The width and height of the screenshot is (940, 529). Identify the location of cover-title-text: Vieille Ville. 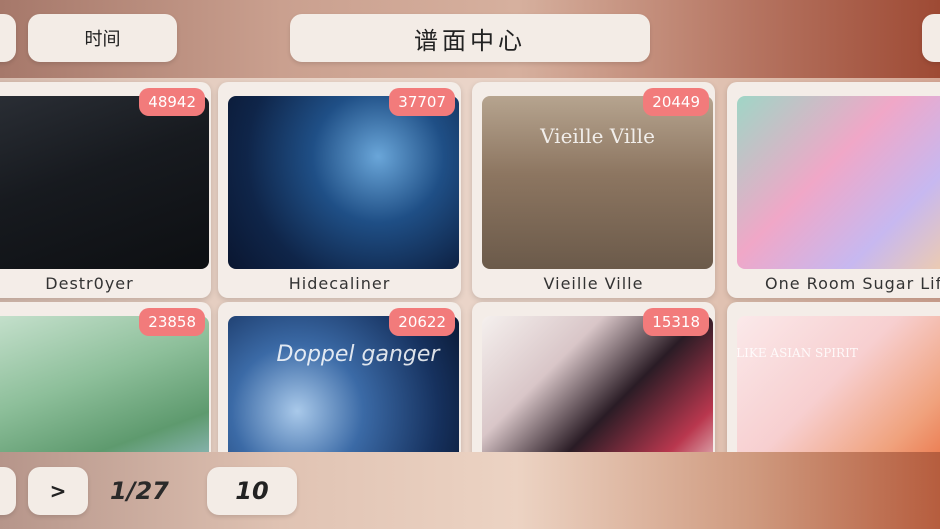
(597, 136).